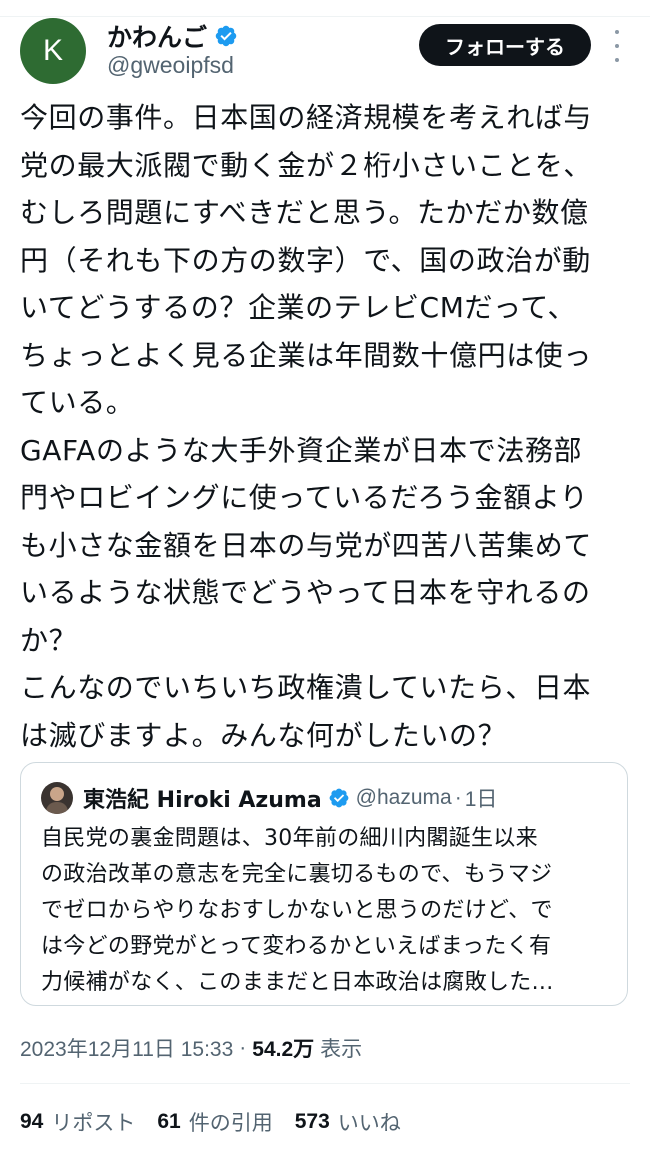  I want to click on avatar-letter: K, so click(52, 50).